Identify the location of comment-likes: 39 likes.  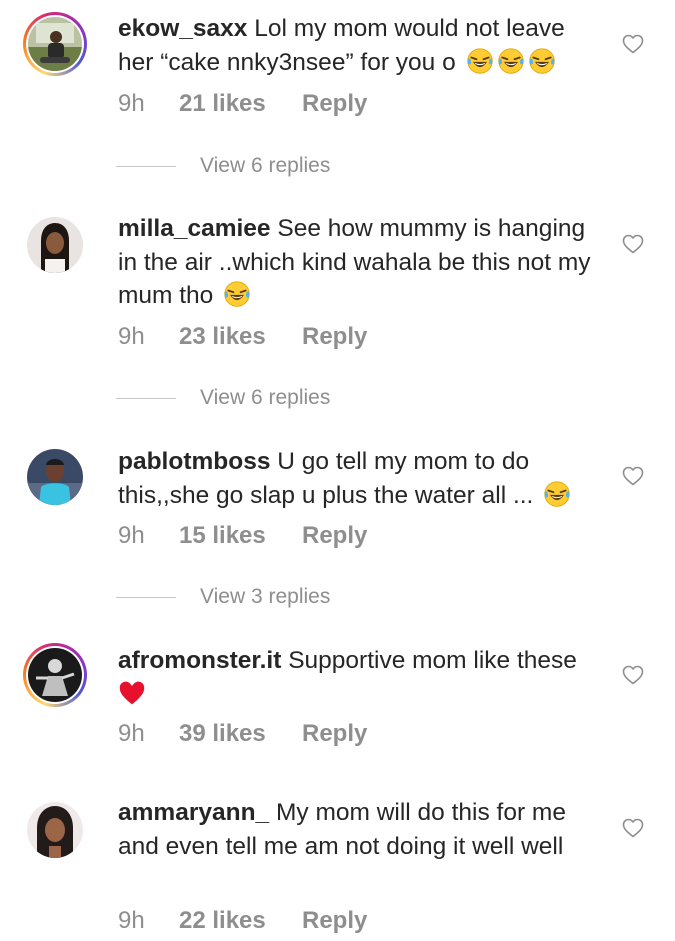
(240, 734).